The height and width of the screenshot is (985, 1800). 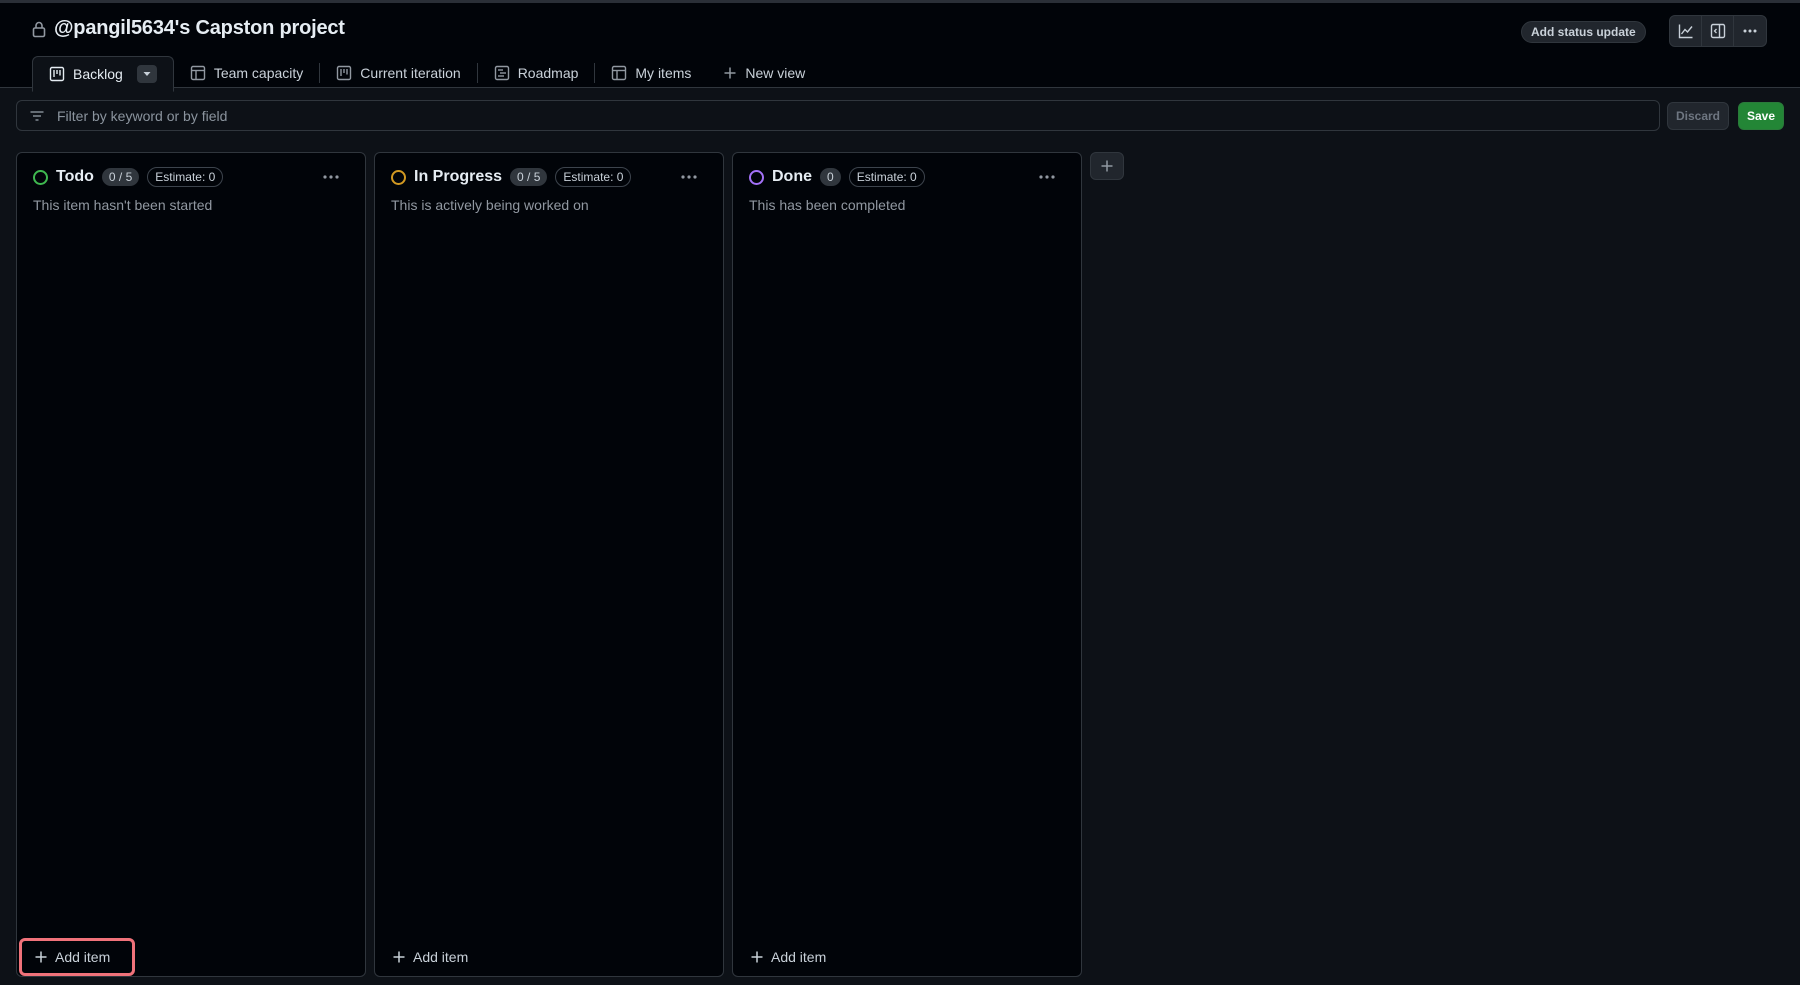 What do you see at coordinates (39, 29) in the screenshot?
I see `lock-icon` at bounding box center [39, 29].